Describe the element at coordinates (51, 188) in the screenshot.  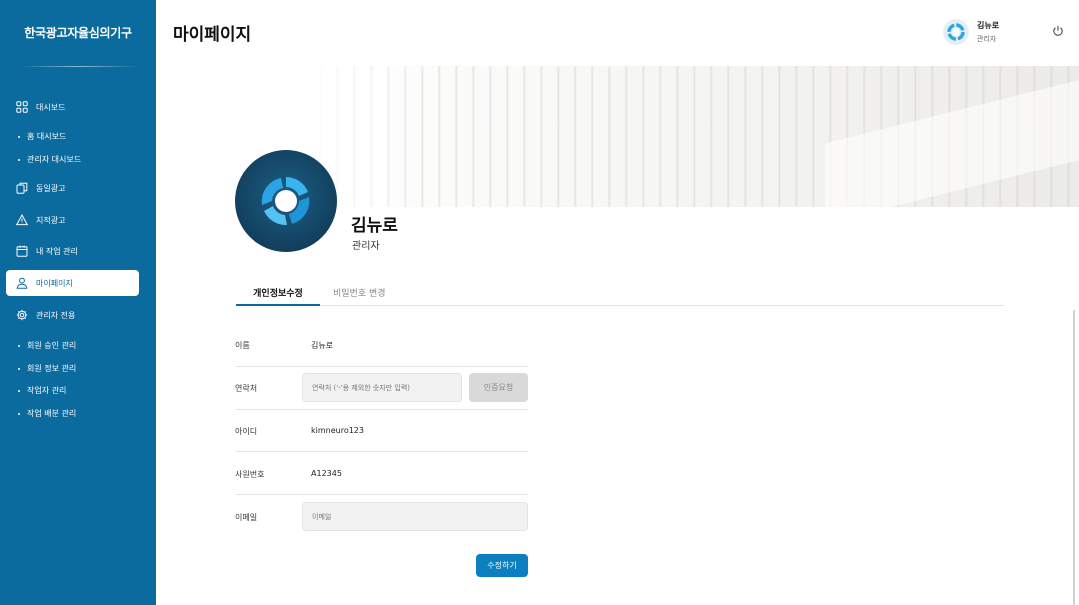
I see `sidebar-item-label: 동일광고` at that location.